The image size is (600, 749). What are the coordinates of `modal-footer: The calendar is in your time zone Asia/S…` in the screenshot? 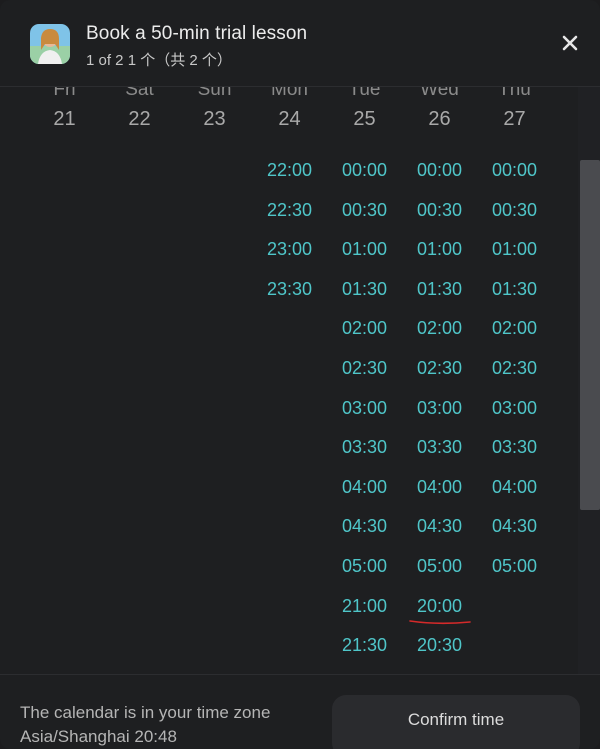 It's located at (300, 711).